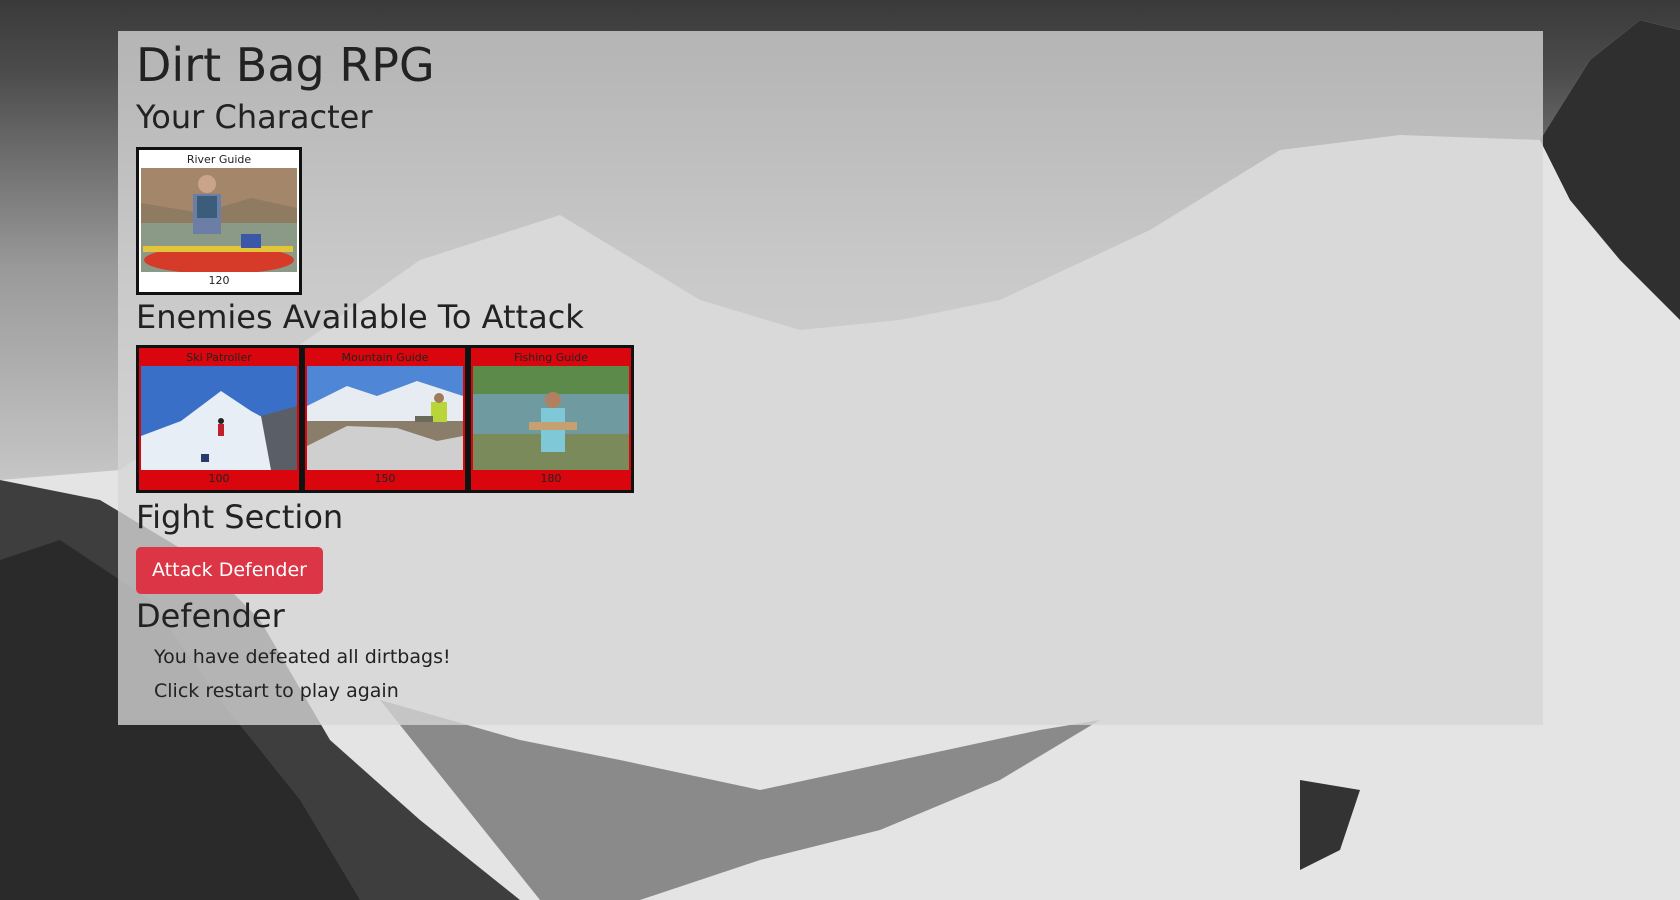 This screenshot has width=1680, height=900. I want to click on character-card-river-guide: River Guide 120, so click(219, 221).